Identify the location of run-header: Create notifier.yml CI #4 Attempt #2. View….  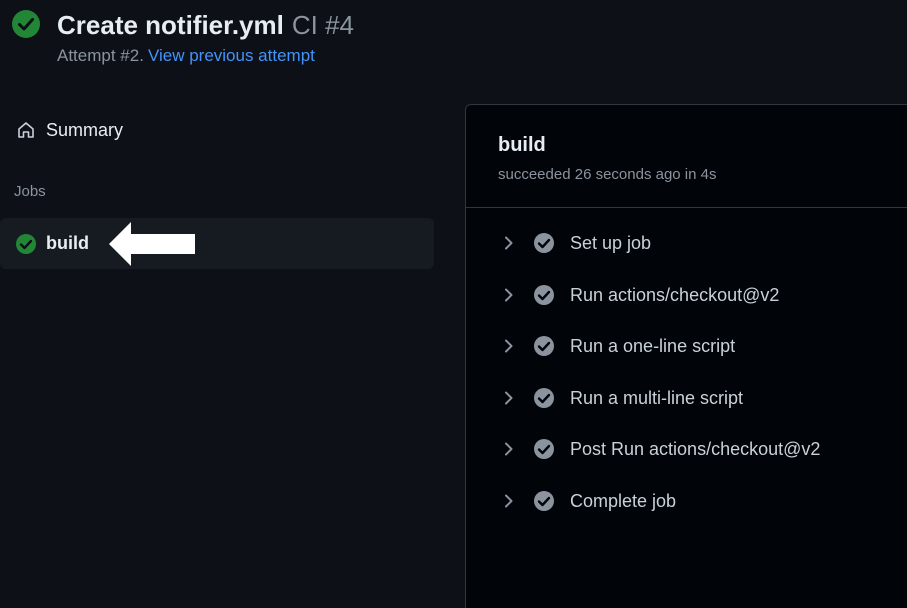
(459, 41).